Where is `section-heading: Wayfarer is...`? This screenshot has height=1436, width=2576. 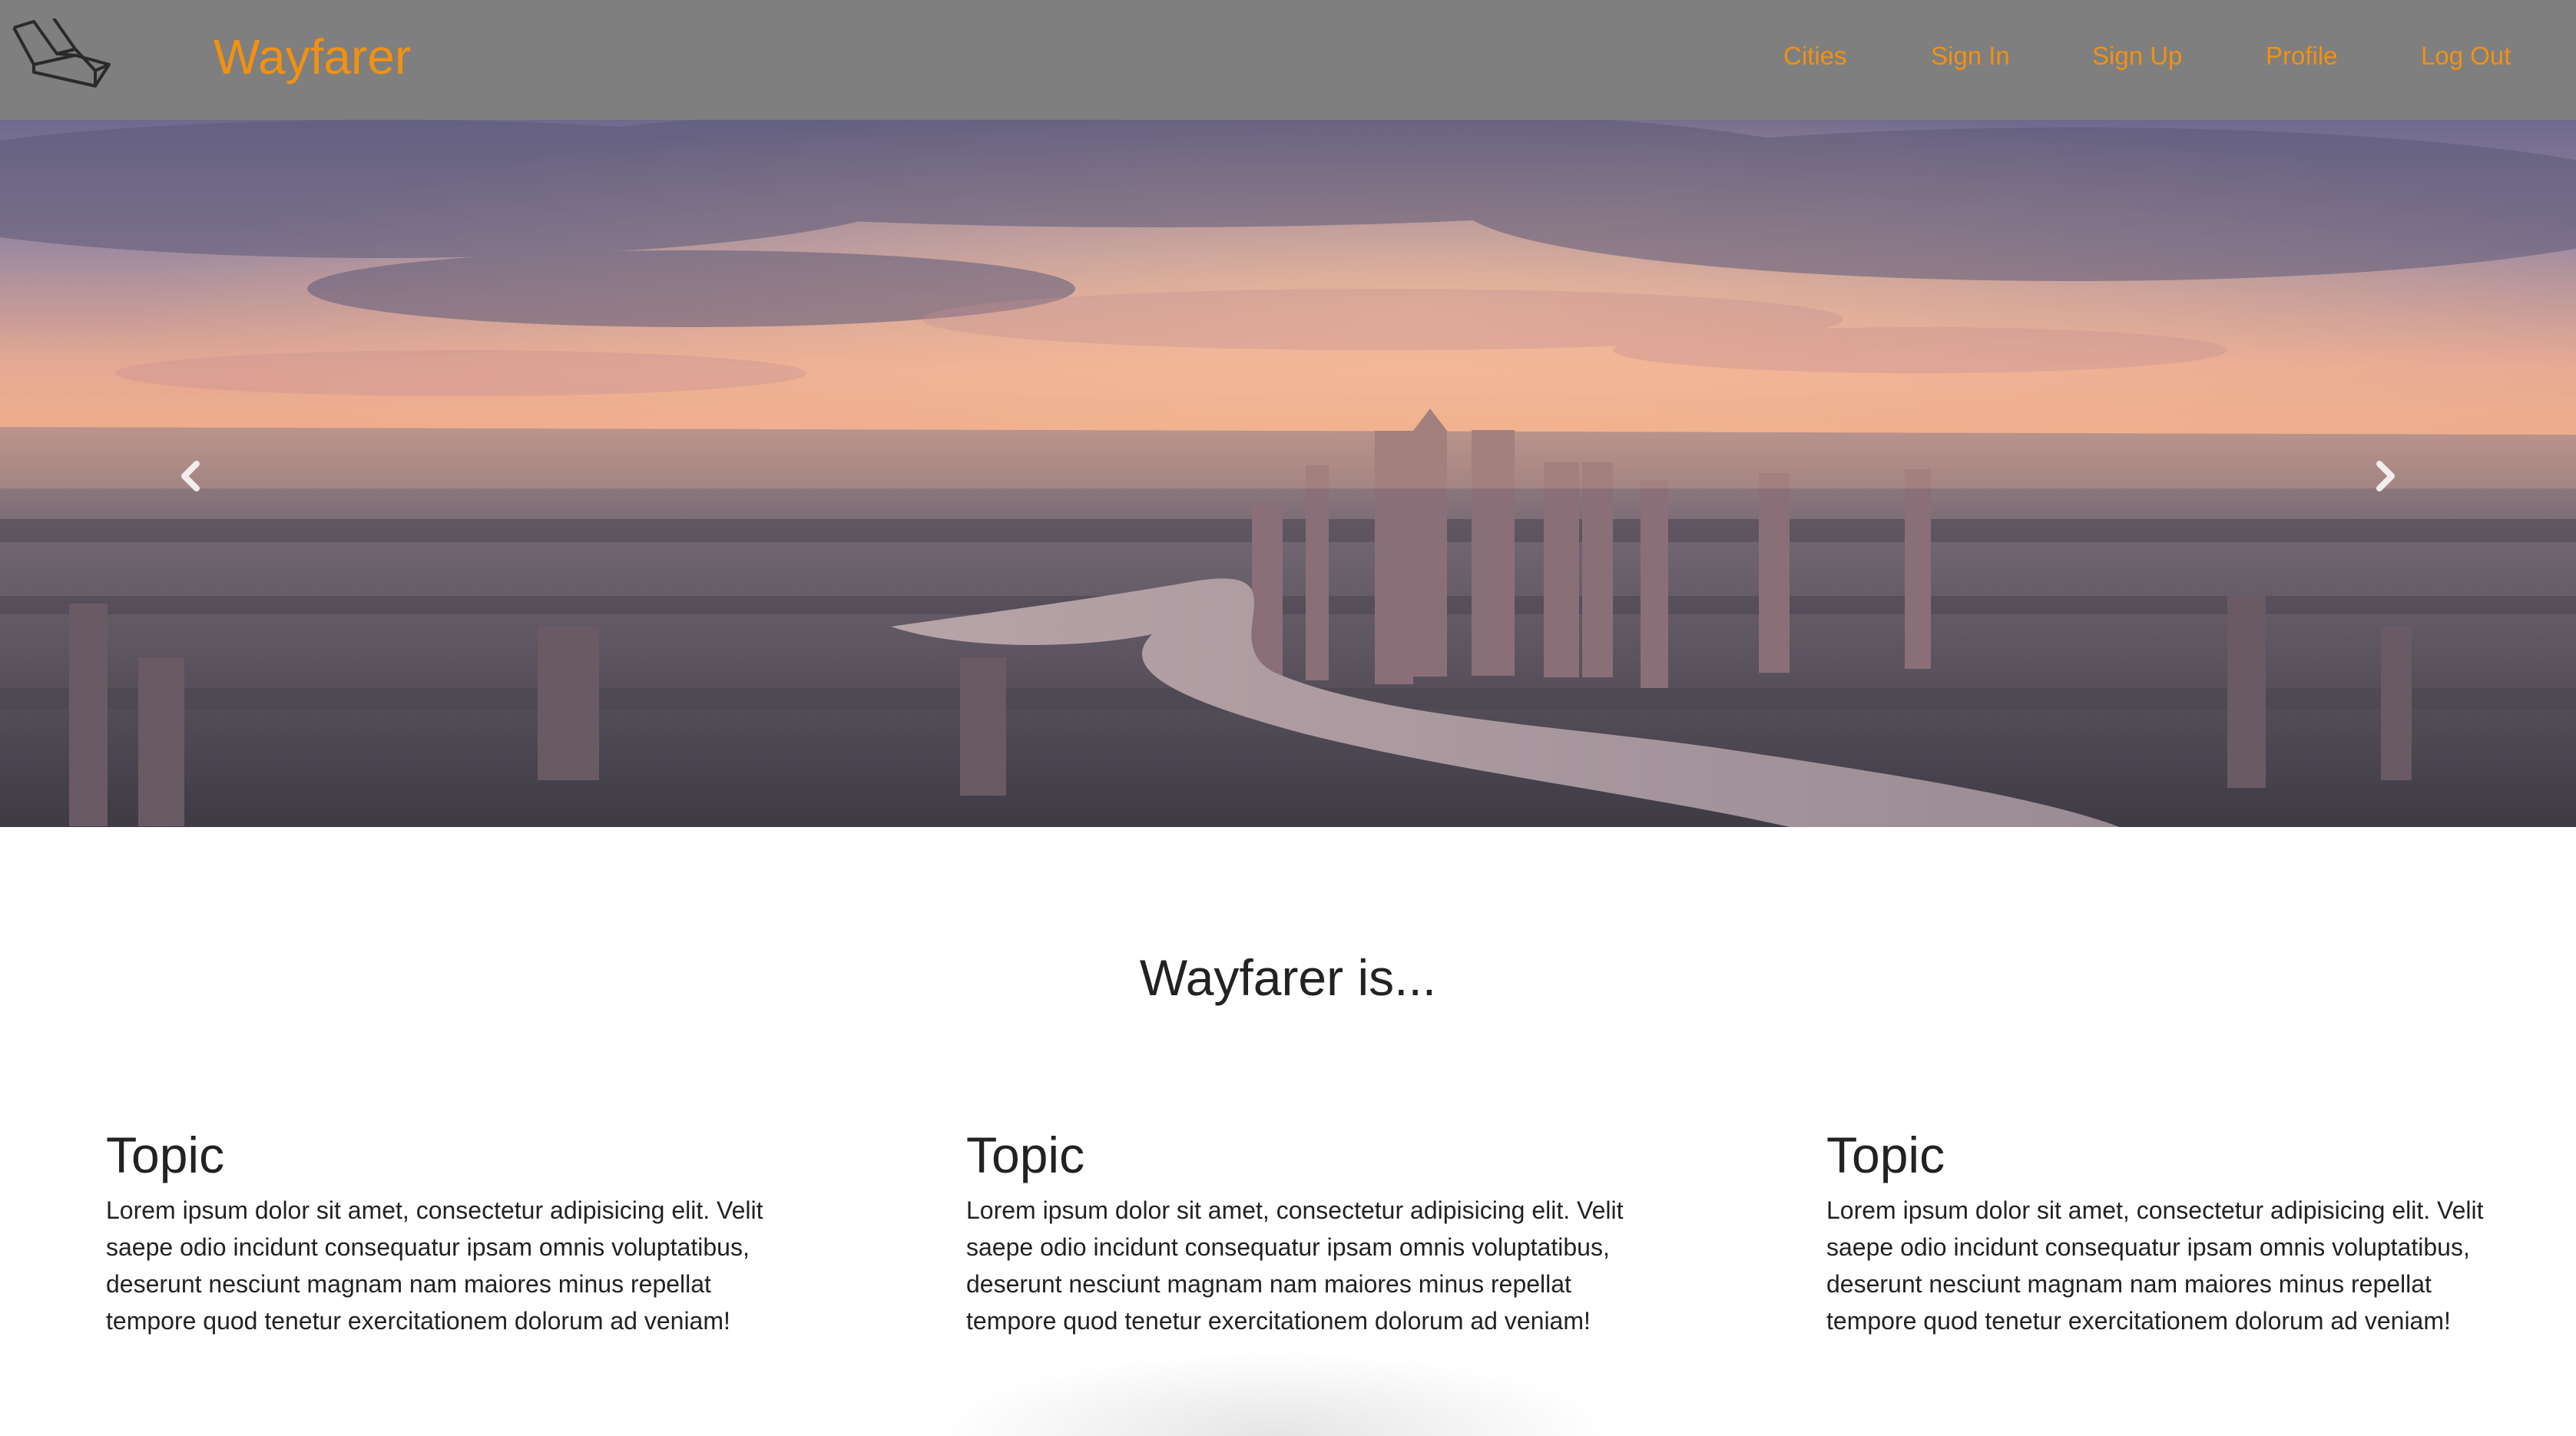 section-heading: Wayfarer is... is located at coordinates (1288, 978).